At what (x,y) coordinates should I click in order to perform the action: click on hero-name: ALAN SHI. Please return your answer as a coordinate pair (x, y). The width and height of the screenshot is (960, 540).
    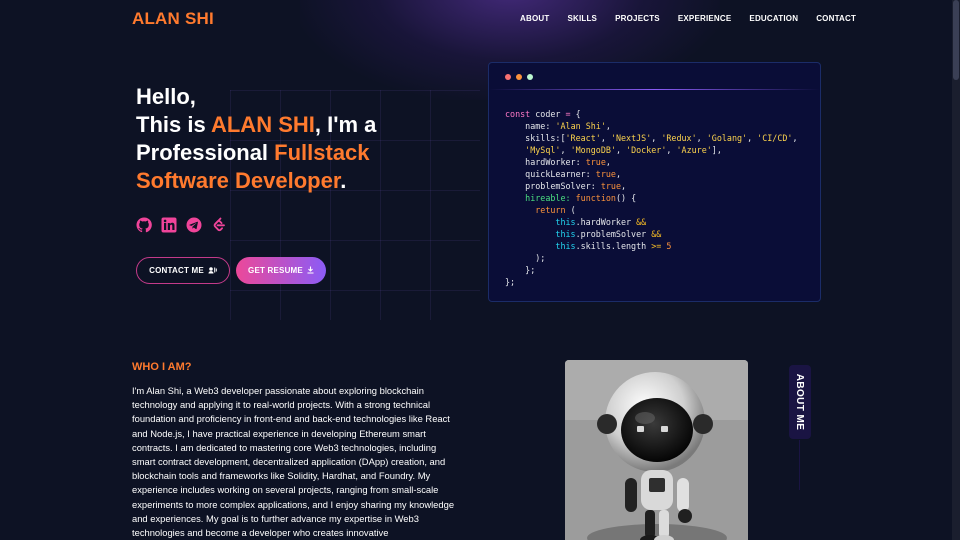
    Looking at the image, I should click on (262, 124).